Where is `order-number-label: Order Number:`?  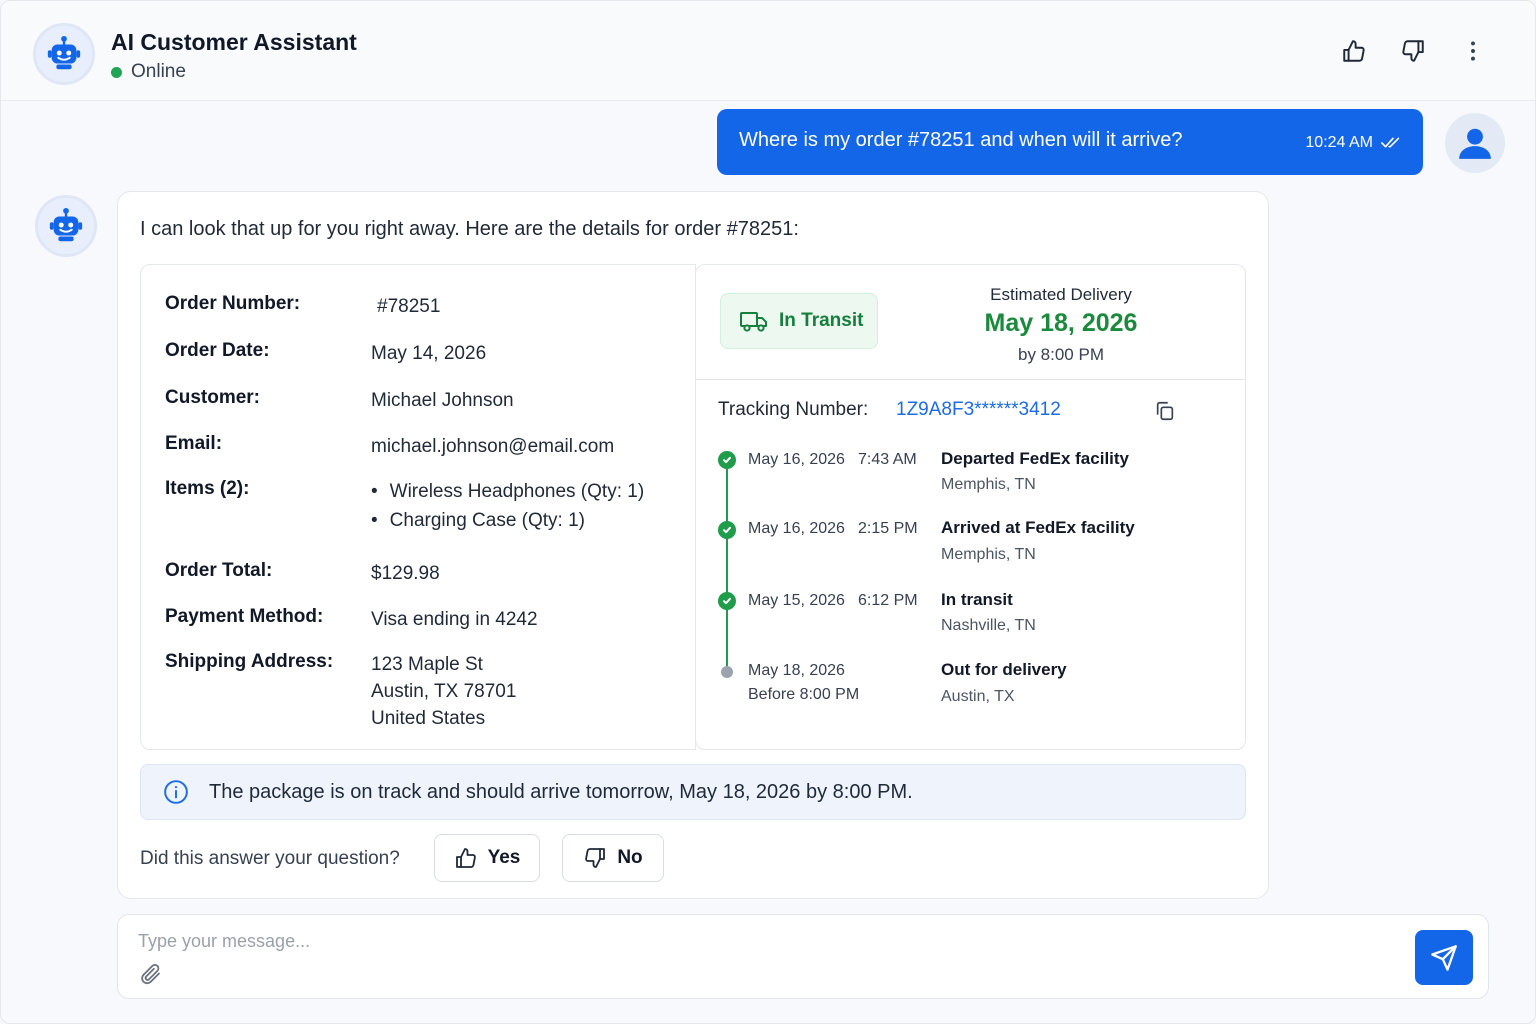
order-number-label: Order Number: is located at coordinates (233, 303).